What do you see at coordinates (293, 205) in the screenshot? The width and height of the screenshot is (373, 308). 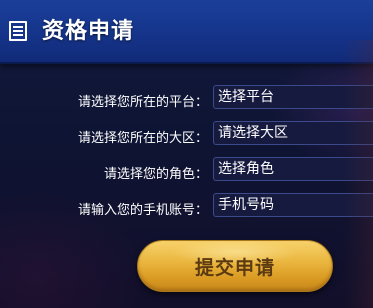 I see `phone-number-input` at bounding box center [293, 205].